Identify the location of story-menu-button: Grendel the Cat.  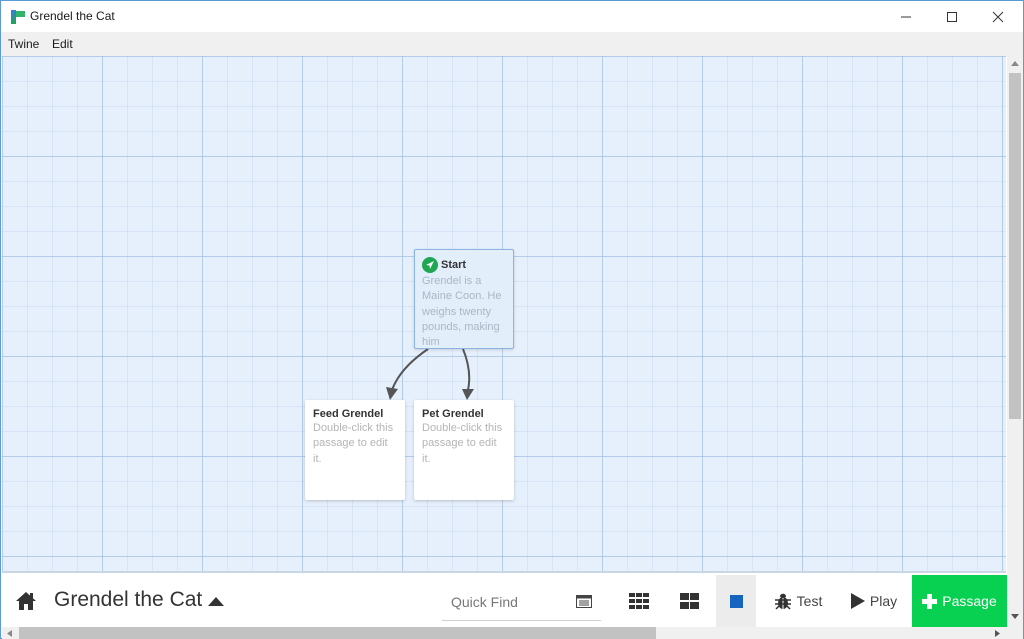
(139, 600).